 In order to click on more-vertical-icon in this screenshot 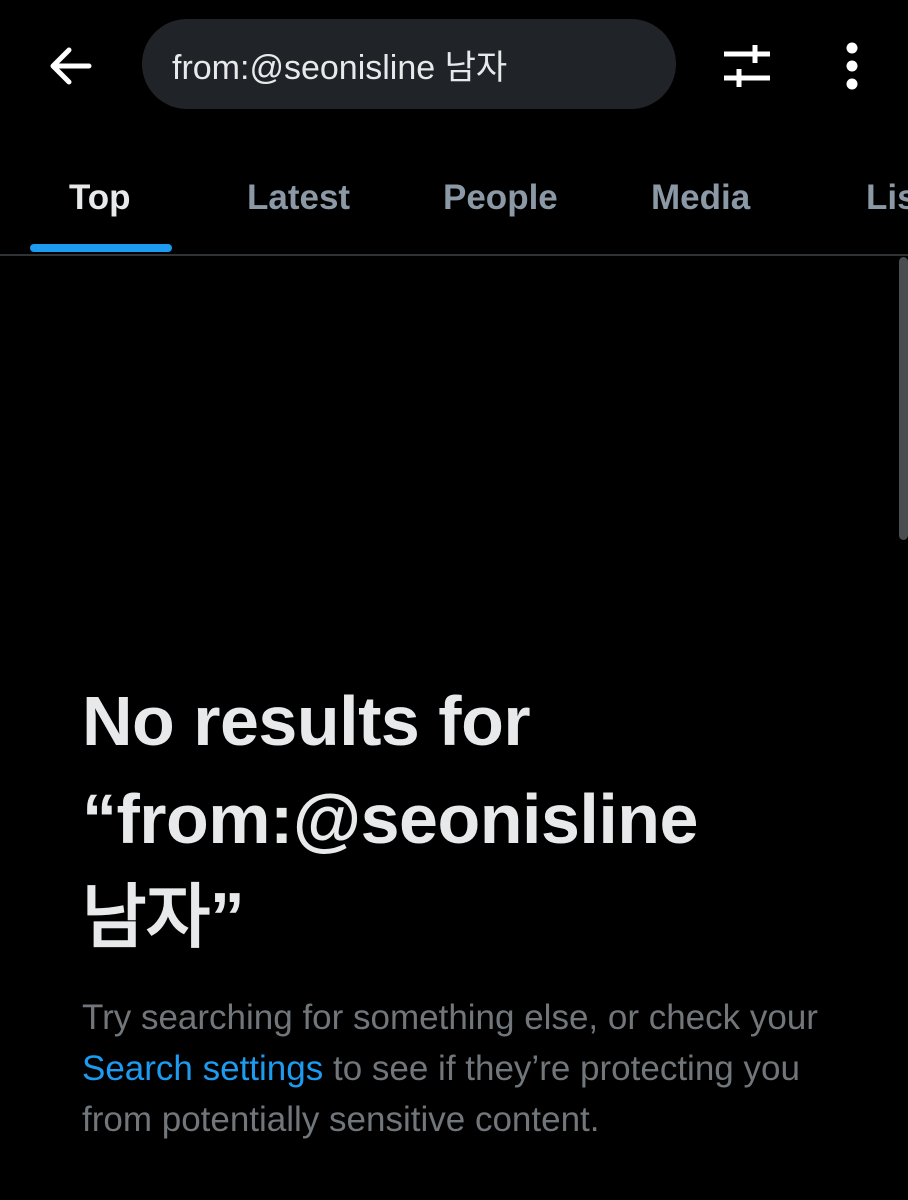, I will do `click(852, 66)`.